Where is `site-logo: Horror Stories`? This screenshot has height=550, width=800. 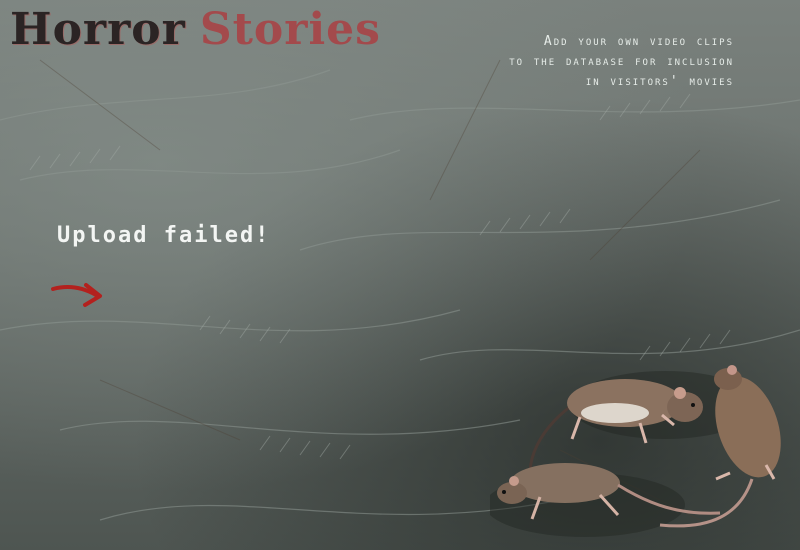
site-logo: Horror Stories is located at coordinates (195, 30).